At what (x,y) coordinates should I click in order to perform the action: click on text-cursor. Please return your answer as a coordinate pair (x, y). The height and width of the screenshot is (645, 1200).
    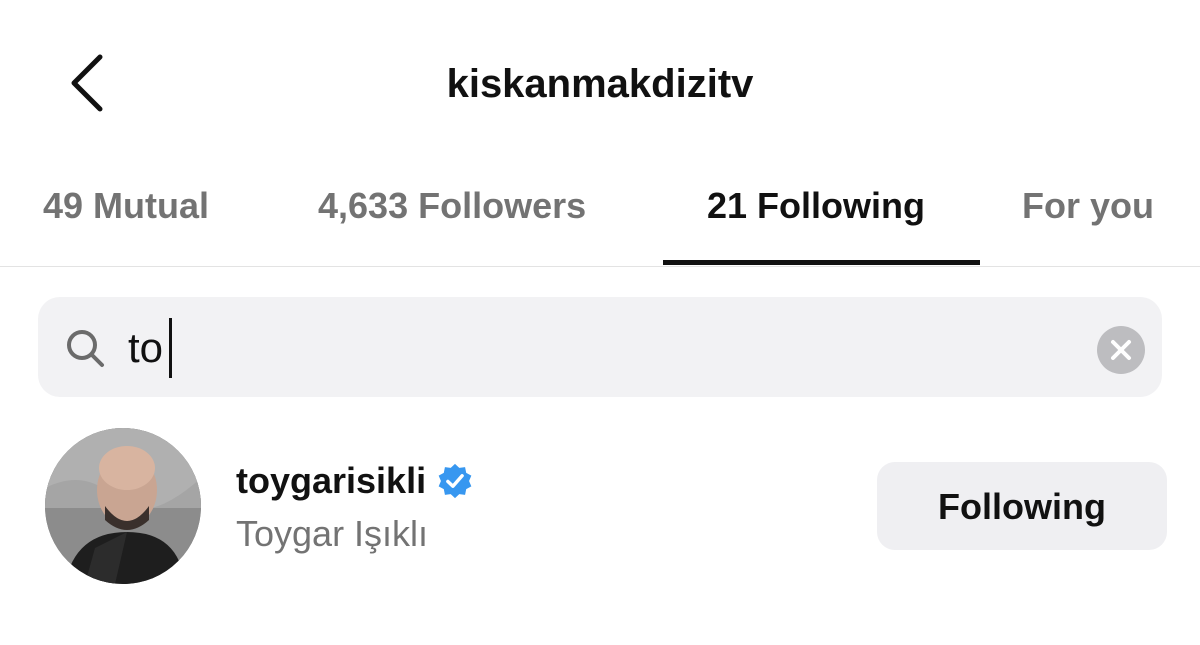
    Looking at the image, I should click on (170, 348).